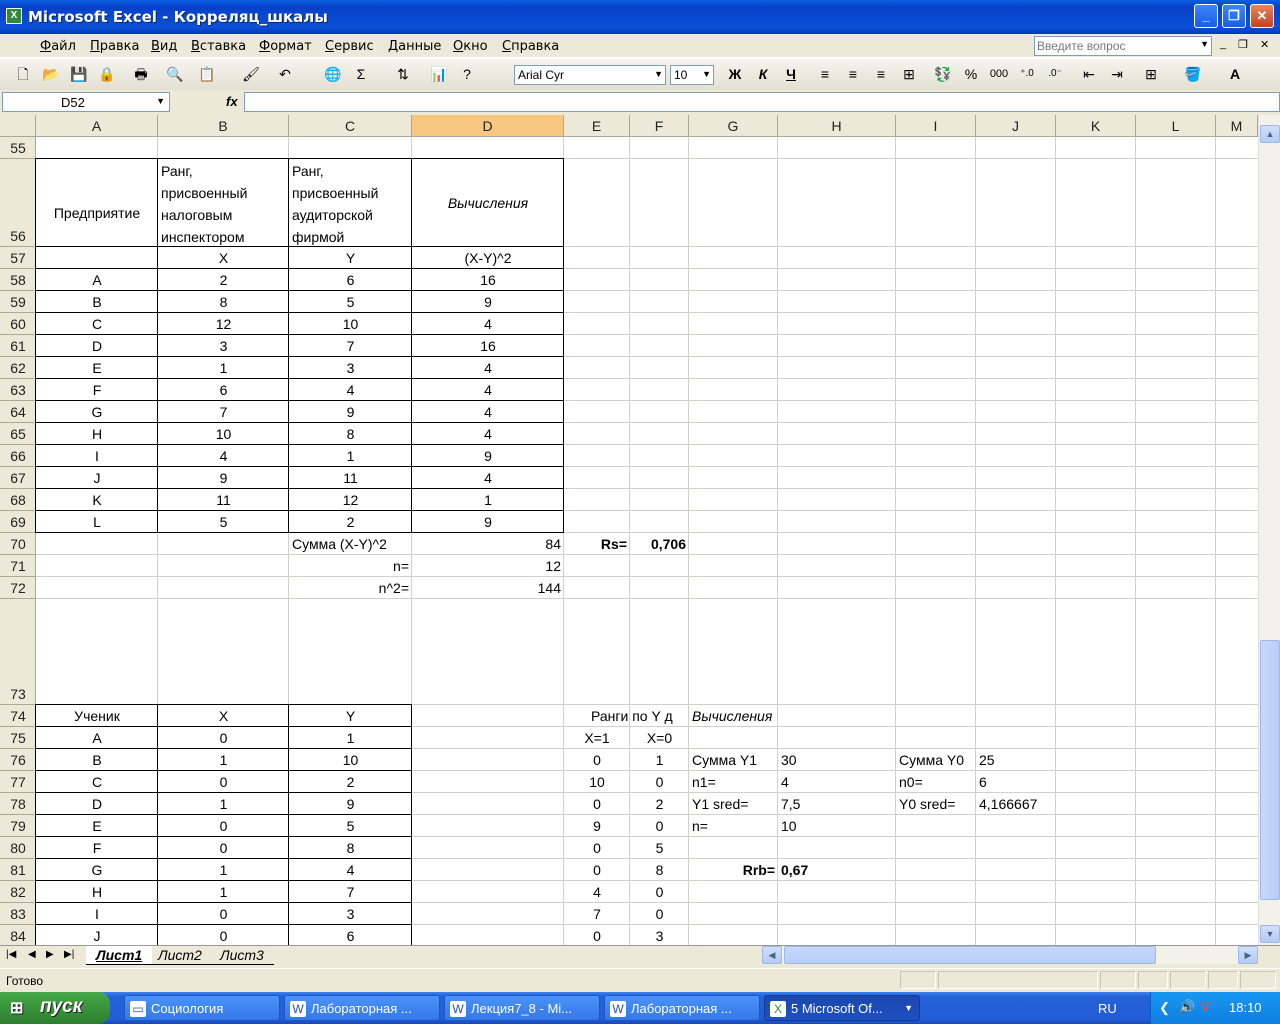 This screenshot has height=1024, width=1280. Describe the element at coordinates (18, 782) in the screenshot. I see `row-header: 77` at that location.